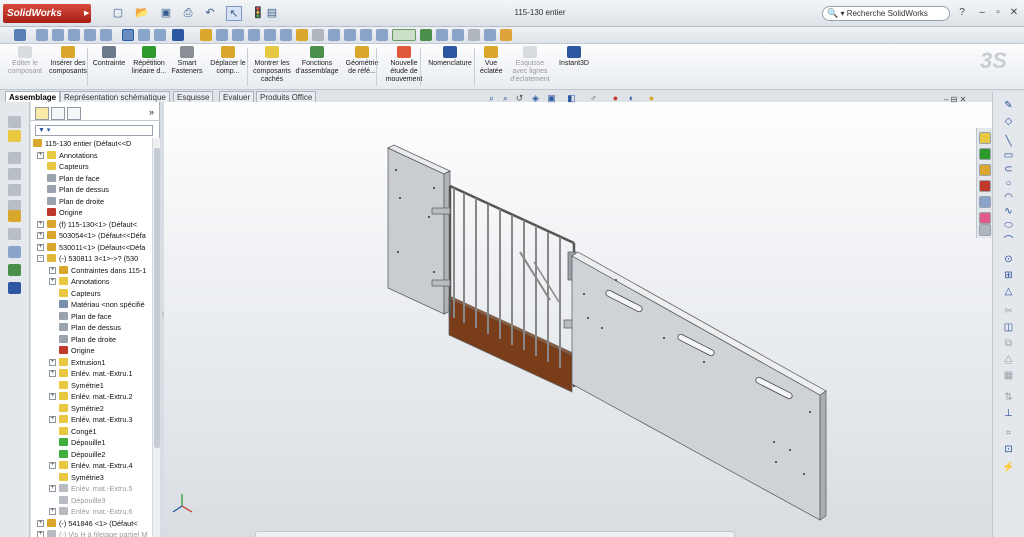  Describe the element at coordinates (68, 61) in the screenshot. I see `ribbon-button-1: Insérer des composants` at that location.